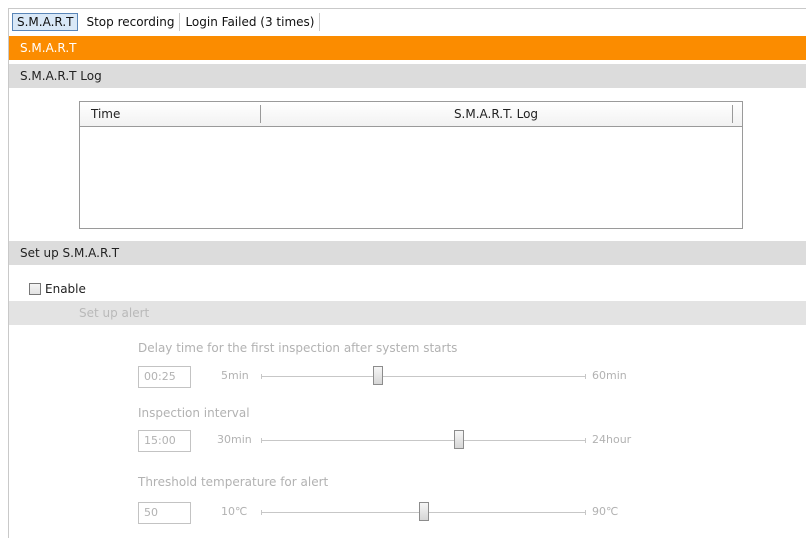  What do you see at coordinates (459, 439) in the screenshot?
I see `inspection-interval-slider-thumb` at bounding box center [459, 439].